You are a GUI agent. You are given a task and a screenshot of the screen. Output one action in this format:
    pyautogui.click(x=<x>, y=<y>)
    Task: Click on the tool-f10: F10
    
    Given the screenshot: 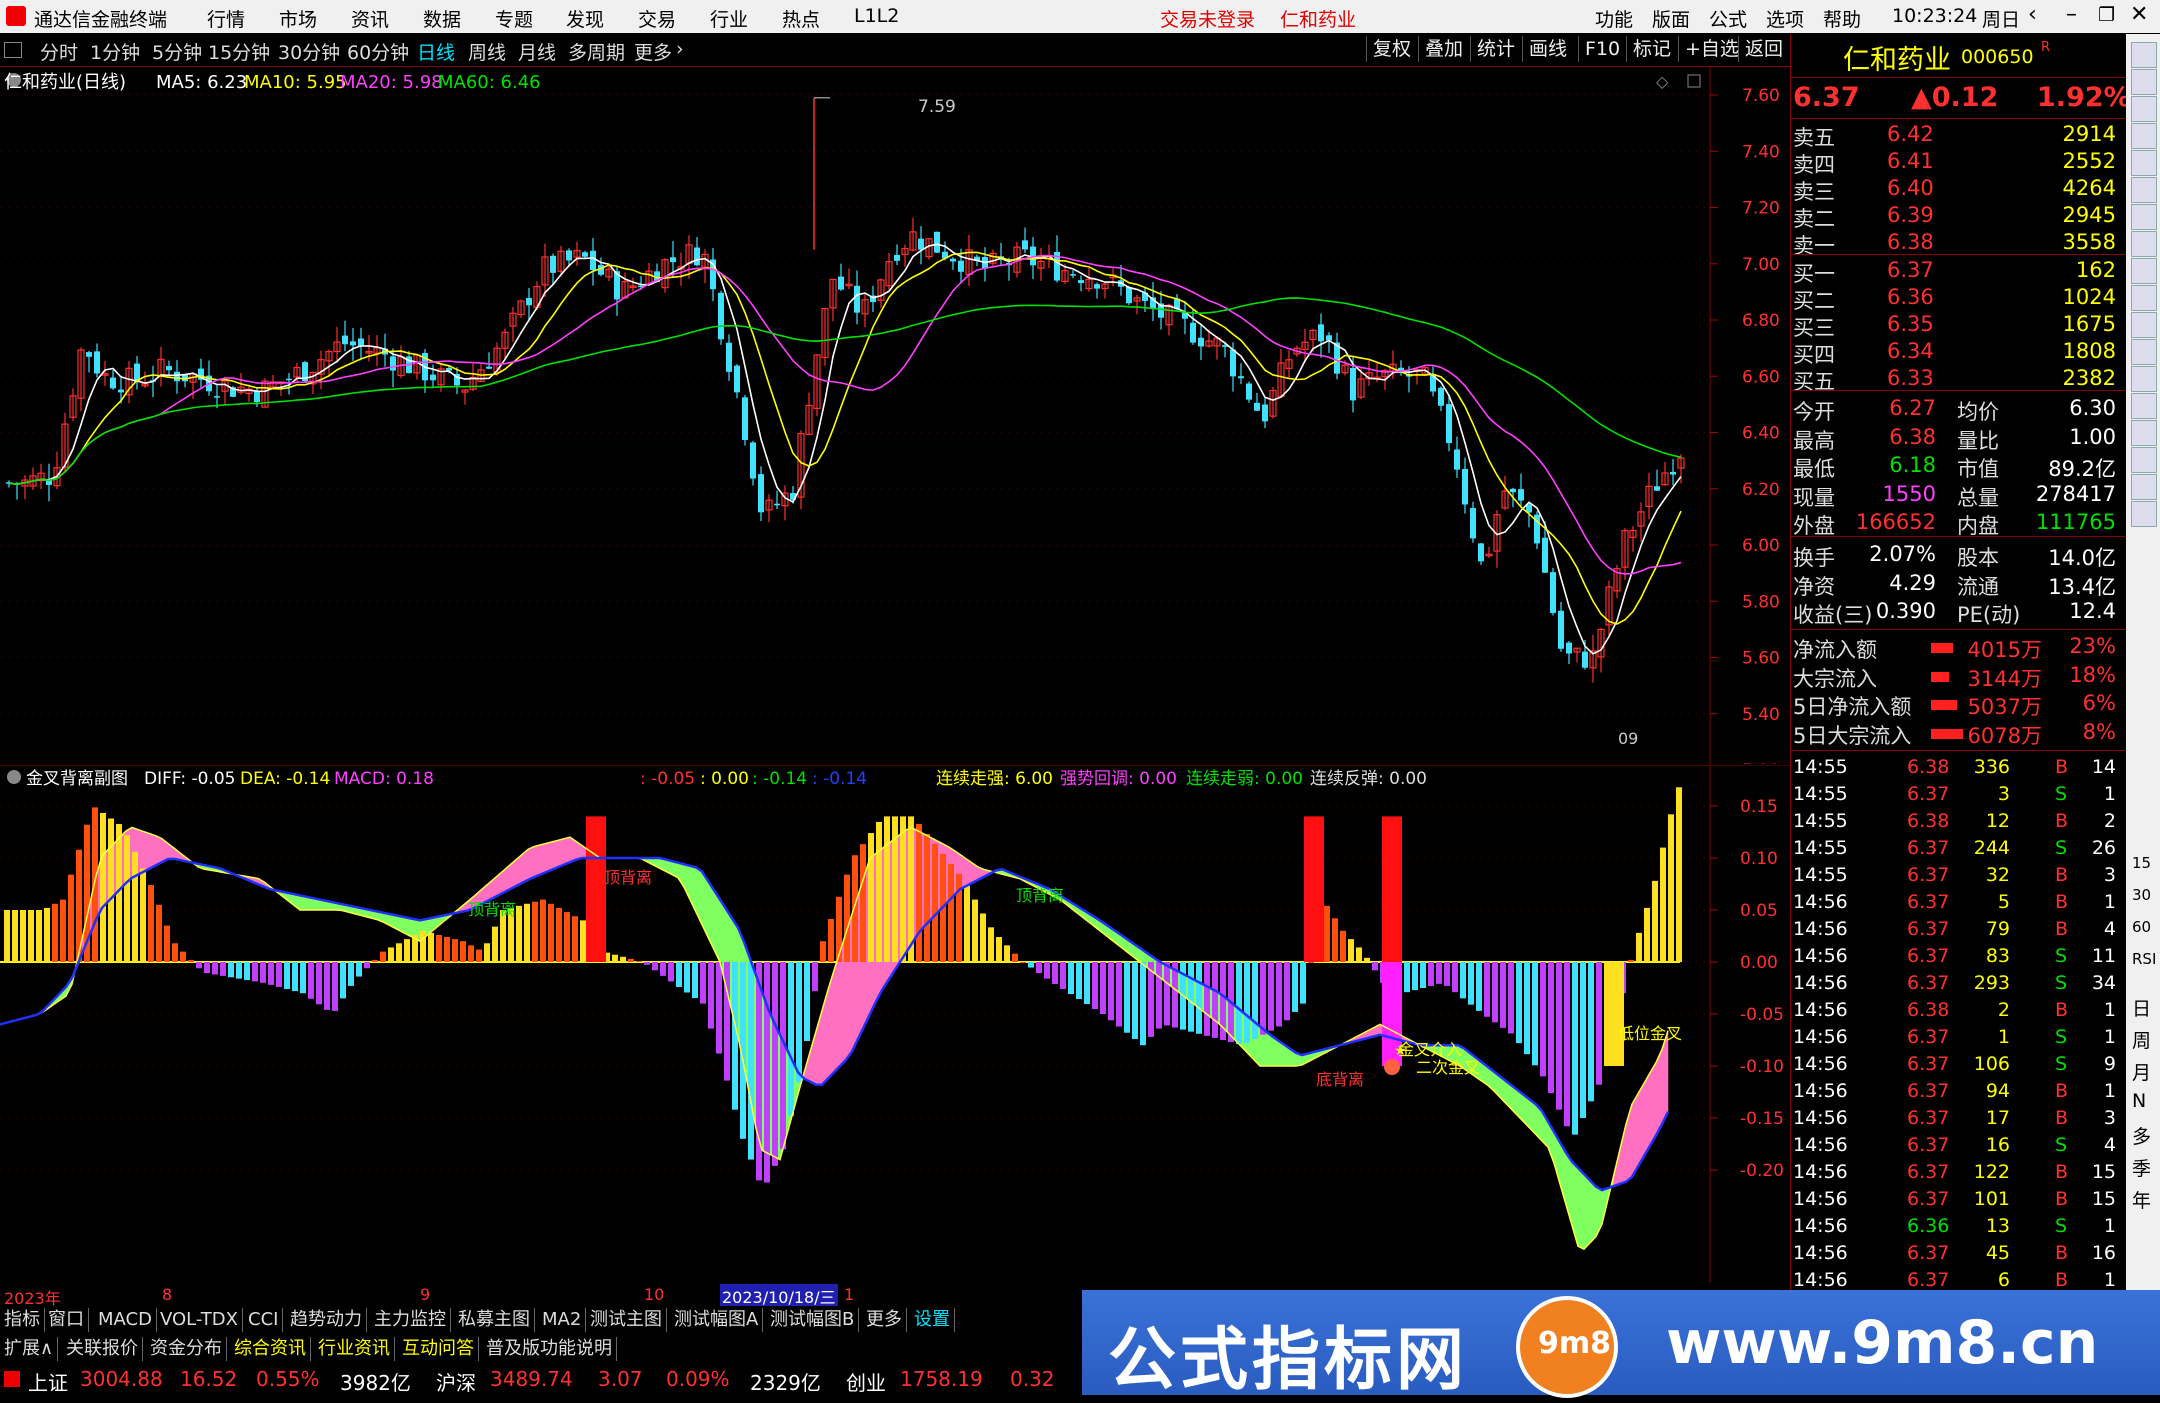 What is the action you would take?
    pyautogui.click(x=1602, y=49)
    